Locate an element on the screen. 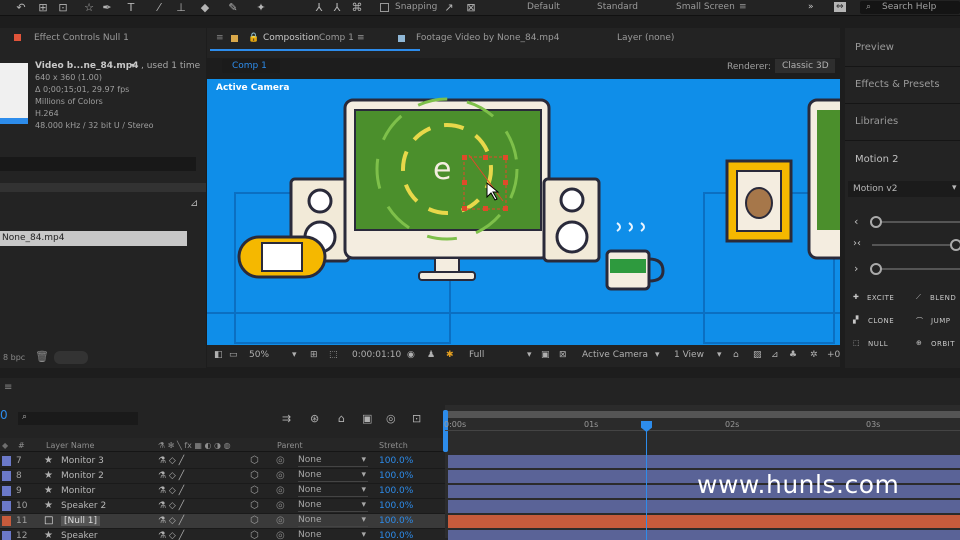 This screenshot has height=540, width=960. type-tool-icon: T is located at coordinates (131, 7).